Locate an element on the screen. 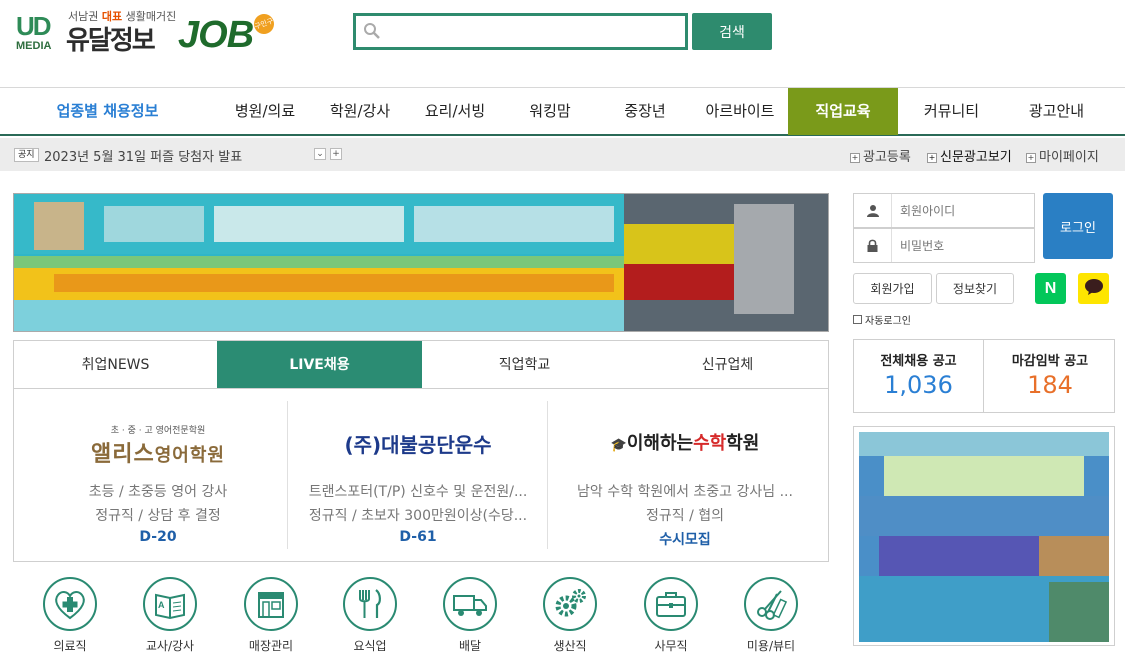 The width and height of the screenshot is (1125, 664). storefront-icon is located at coordinates (271, 604).